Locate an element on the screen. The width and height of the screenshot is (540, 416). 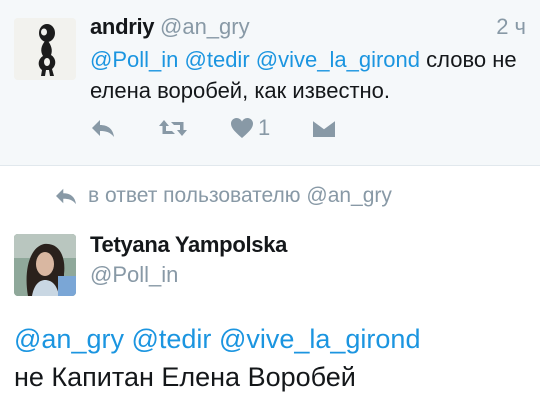
mention-link: @Poll_in is located at coordinates (134, 59).